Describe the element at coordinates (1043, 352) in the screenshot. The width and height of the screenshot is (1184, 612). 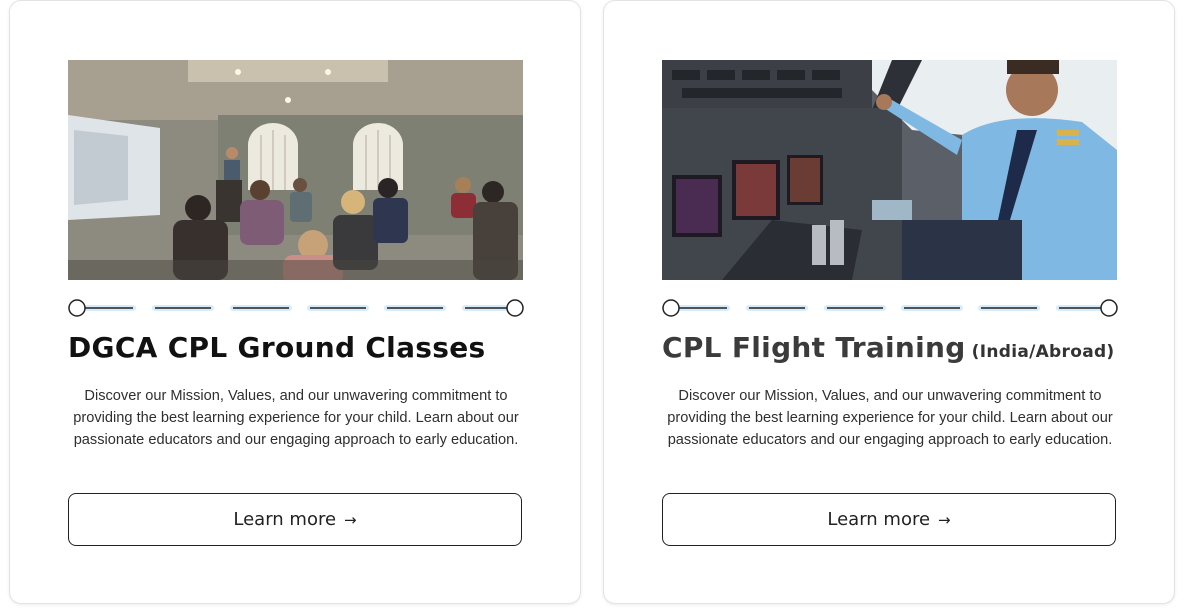
I see `card-title-subtitle: (India/Abroad)` at that location.